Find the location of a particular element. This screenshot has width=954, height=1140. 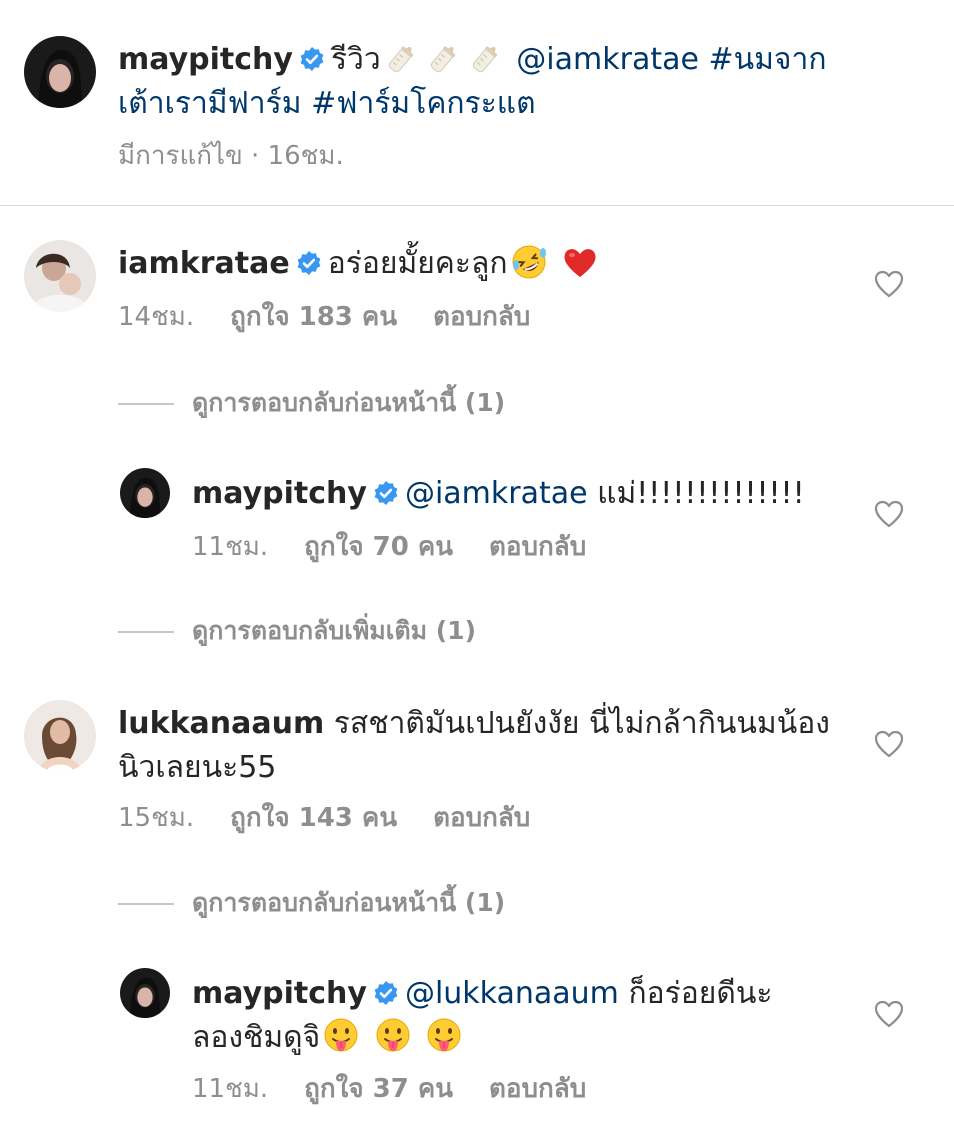

caption-line-1: maypitchy รีวิว @iamkratae #นมจาก is located at coordinates (472, 60).